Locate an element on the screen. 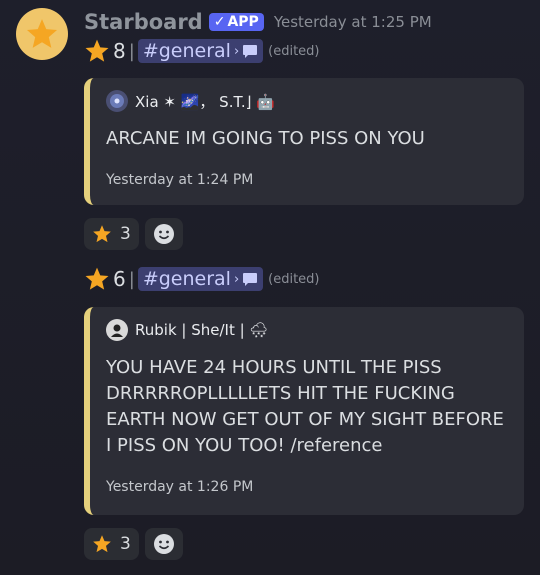  star-line: 6 | #general › (edited) is located at coordinates (202, 279).